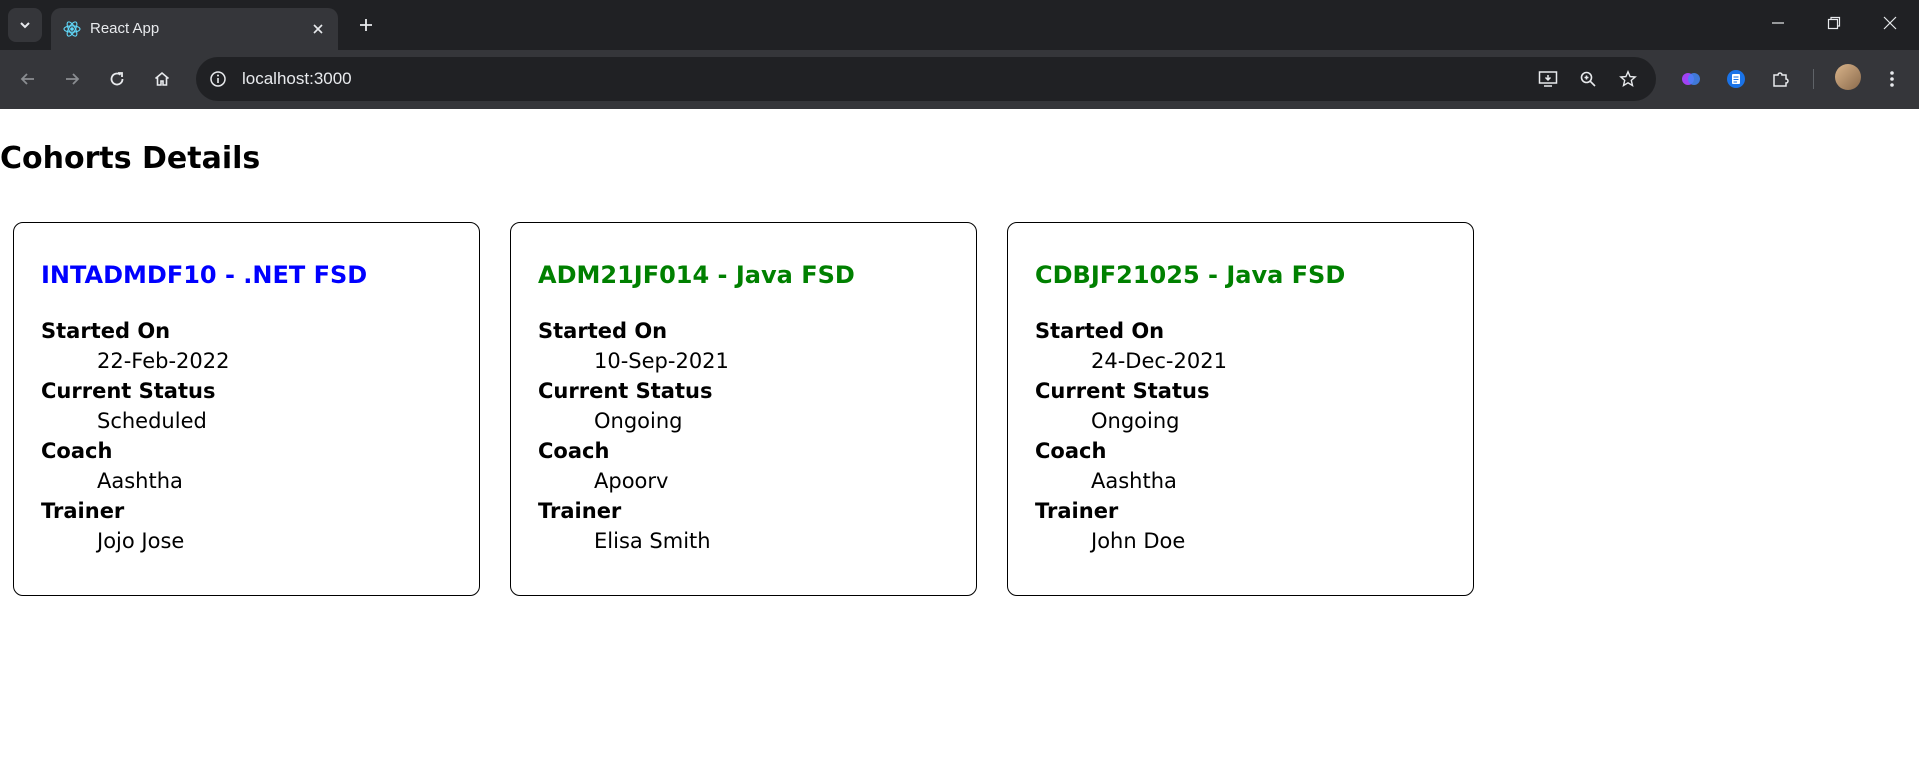 The height and width of the screenshot is (764, 1919). Describe the element at coordinates (72, 29) in the screenshot. I see `react-logo-icon` at that location.